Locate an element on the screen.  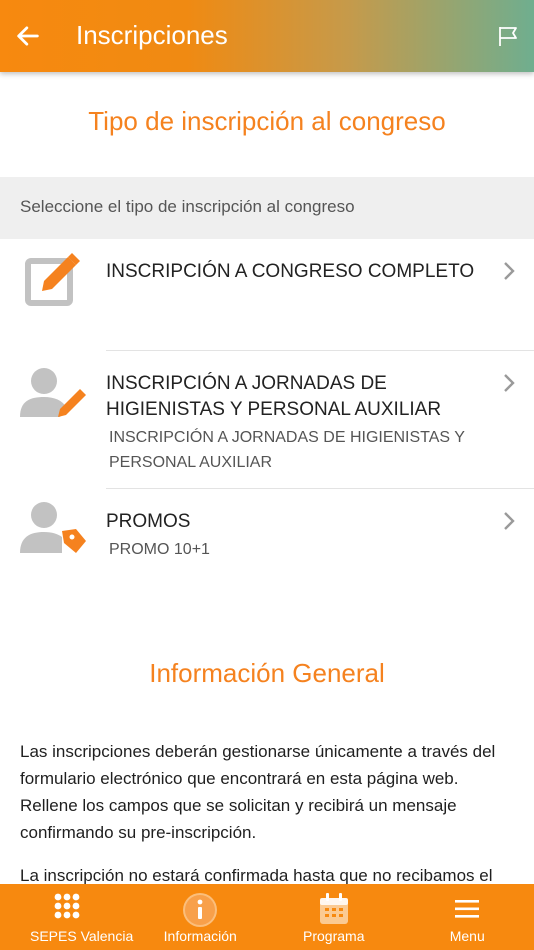
info-title: Información General is located at coordinates (267, 673).